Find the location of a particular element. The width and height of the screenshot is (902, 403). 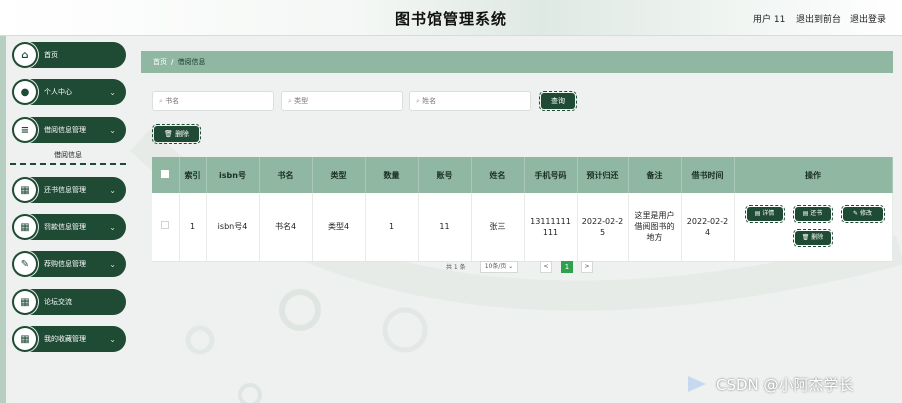

return-book-button: ▤ 还书 is located at coordinates (812, 214).